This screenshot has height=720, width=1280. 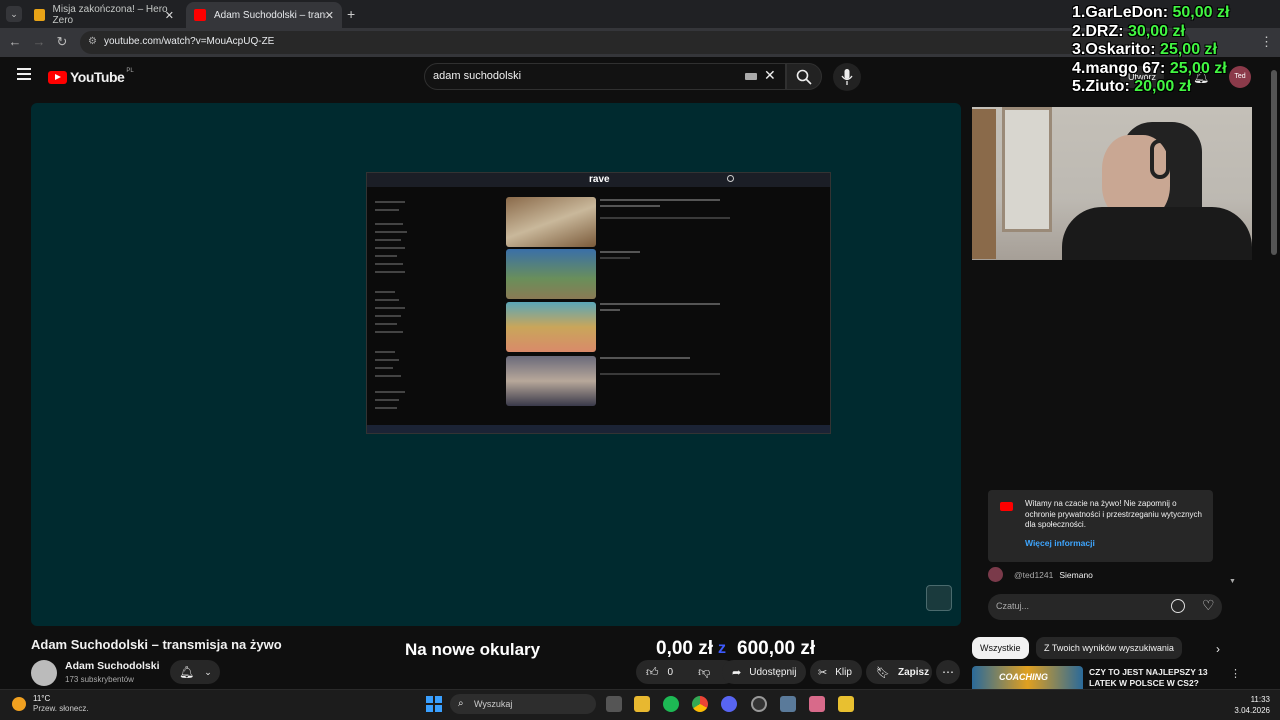 I want to click on chat-message-text: Siemano, so click(x=1076, y=574).